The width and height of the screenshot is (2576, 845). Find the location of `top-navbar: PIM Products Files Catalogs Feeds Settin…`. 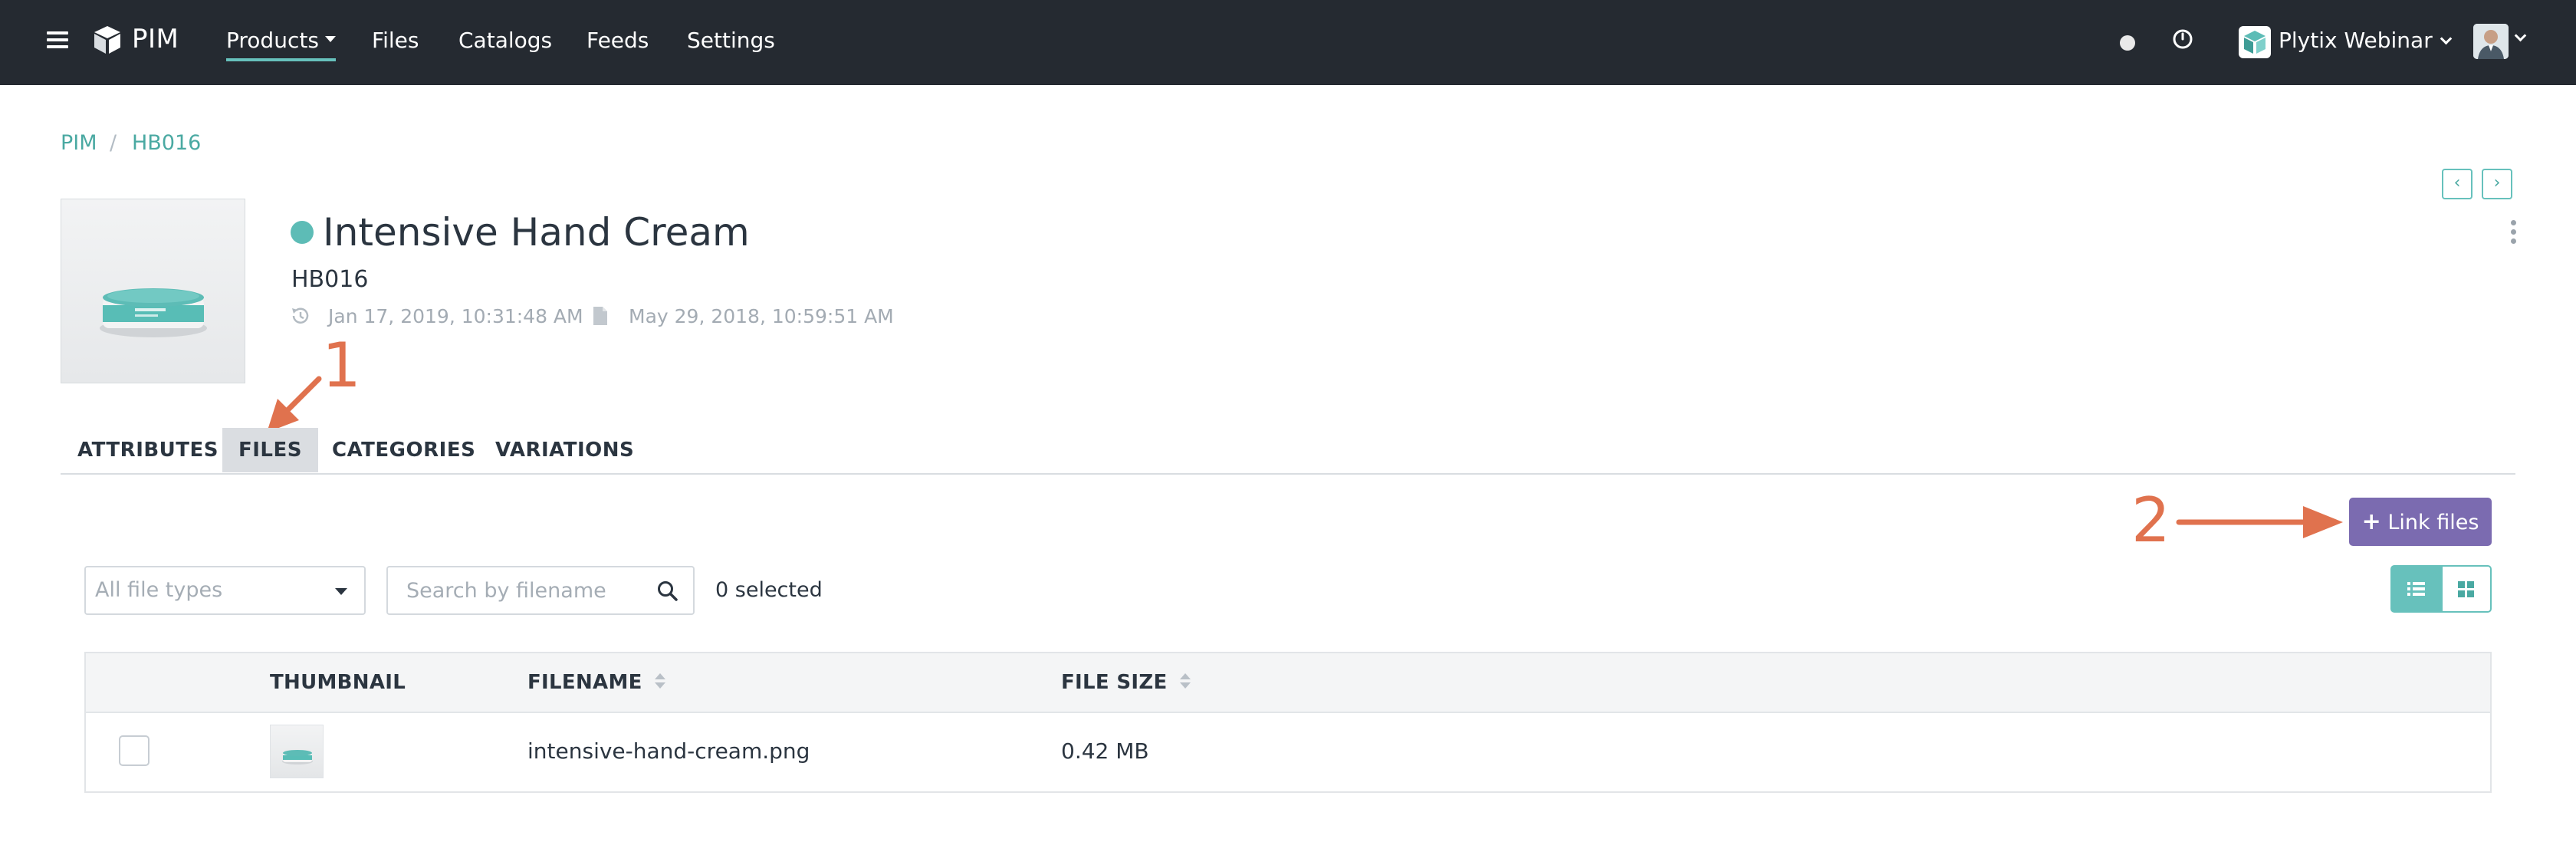

top-navbar: PIM Products Files Catalogs Feeds Settin… is located at coordinates (1288, 42).